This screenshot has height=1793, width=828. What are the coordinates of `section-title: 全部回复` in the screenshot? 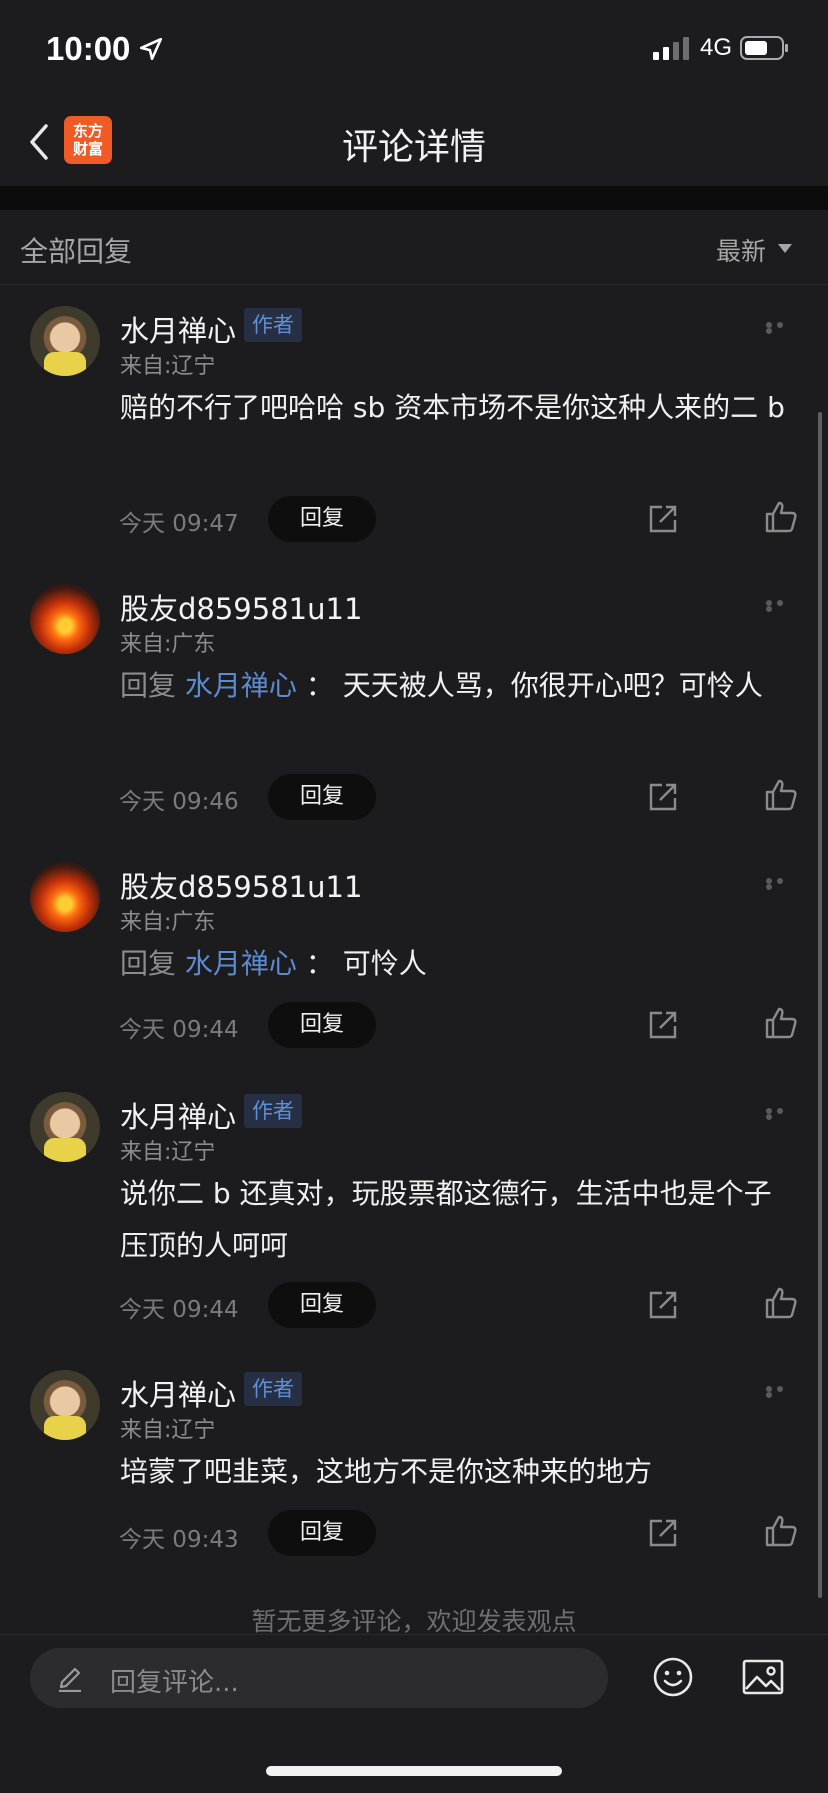 It's located at (76, 251).